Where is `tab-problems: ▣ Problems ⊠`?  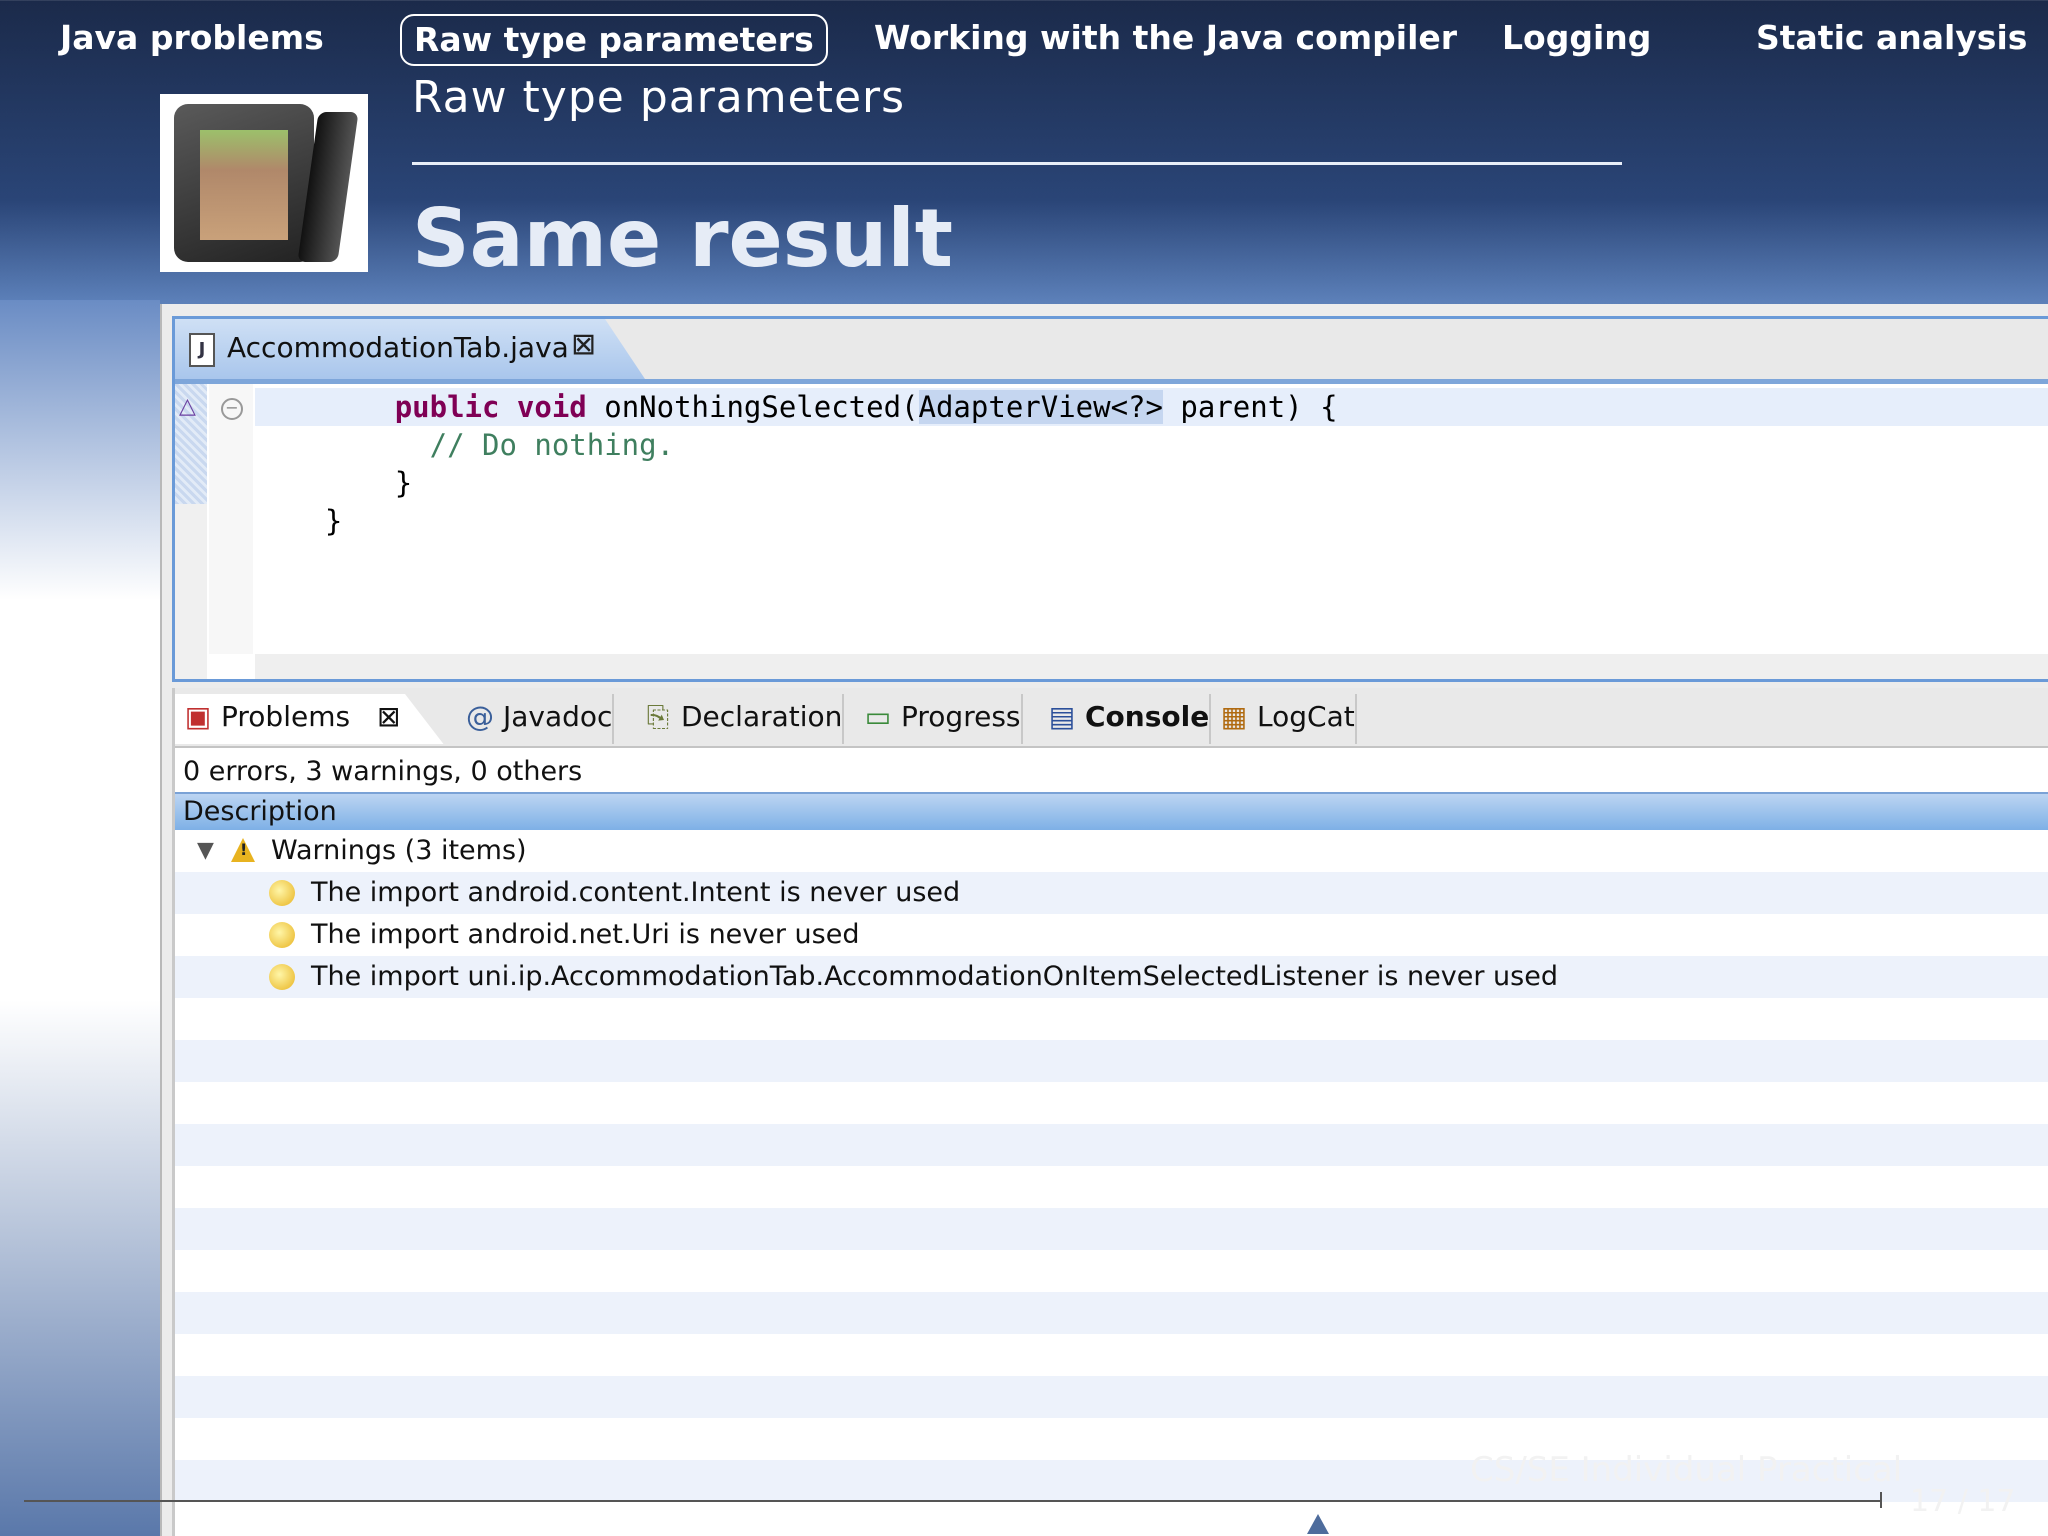 tab-problems: ▣ Problems ⊠ is located at coordinates (310, 719).